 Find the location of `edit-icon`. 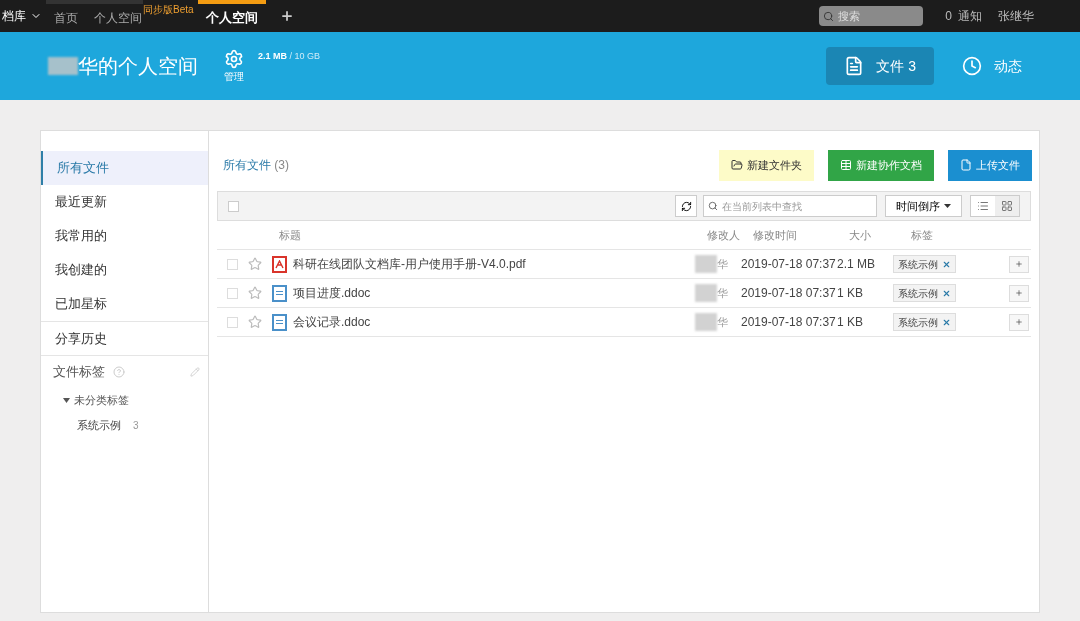

edit-icon is located at coordinates (195, 371).